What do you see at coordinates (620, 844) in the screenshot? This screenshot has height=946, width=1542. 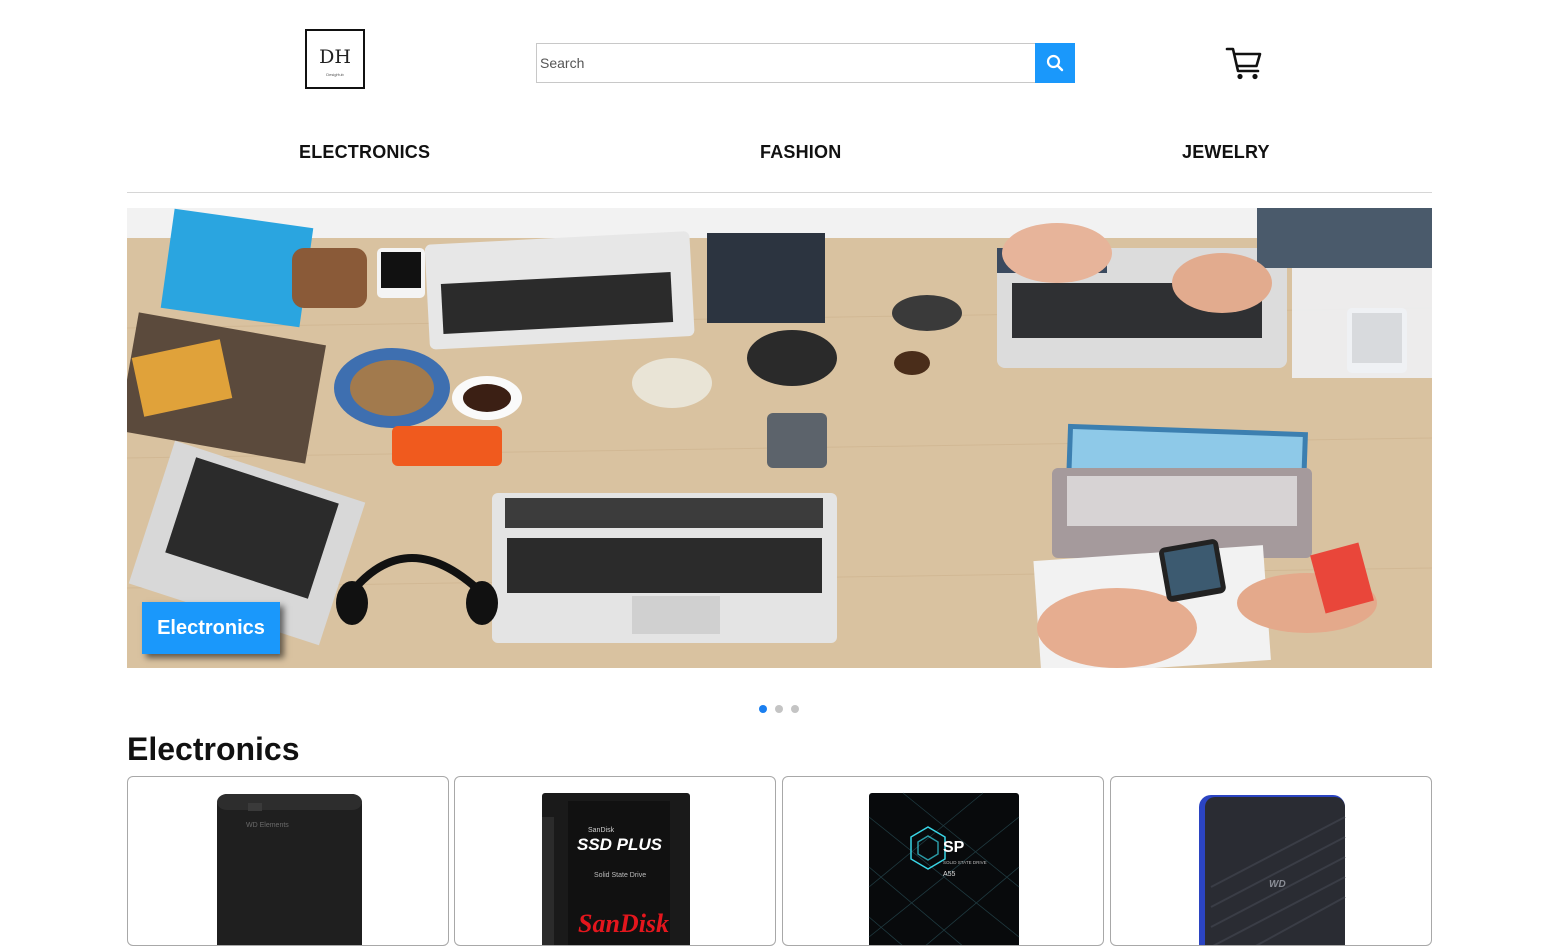 I see `ssd-plus-label: SSD PLUS` at bounding box center [620, 844].